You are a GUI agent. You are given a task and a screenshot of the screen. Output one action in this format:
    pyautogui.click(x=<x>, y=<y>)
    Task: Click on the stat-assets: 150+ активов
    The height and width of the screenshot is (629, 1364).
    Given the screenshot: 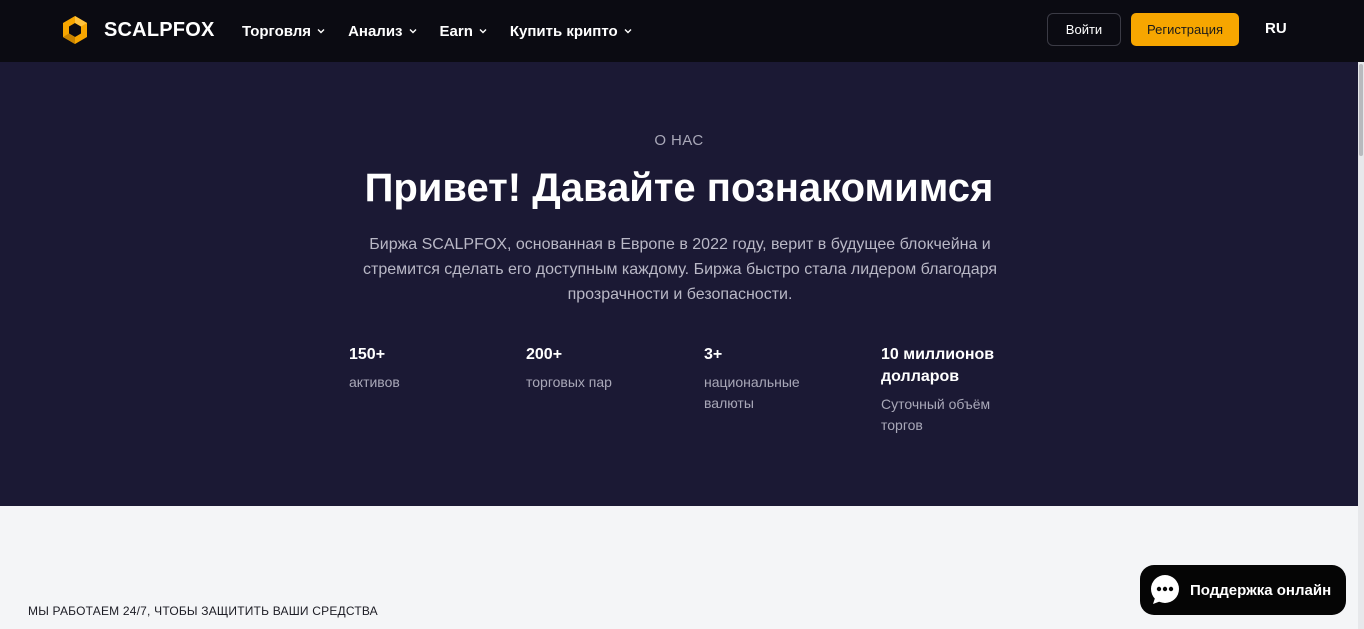 What is the action you would take?
    pyautogui.click(x=419, y=368)
    